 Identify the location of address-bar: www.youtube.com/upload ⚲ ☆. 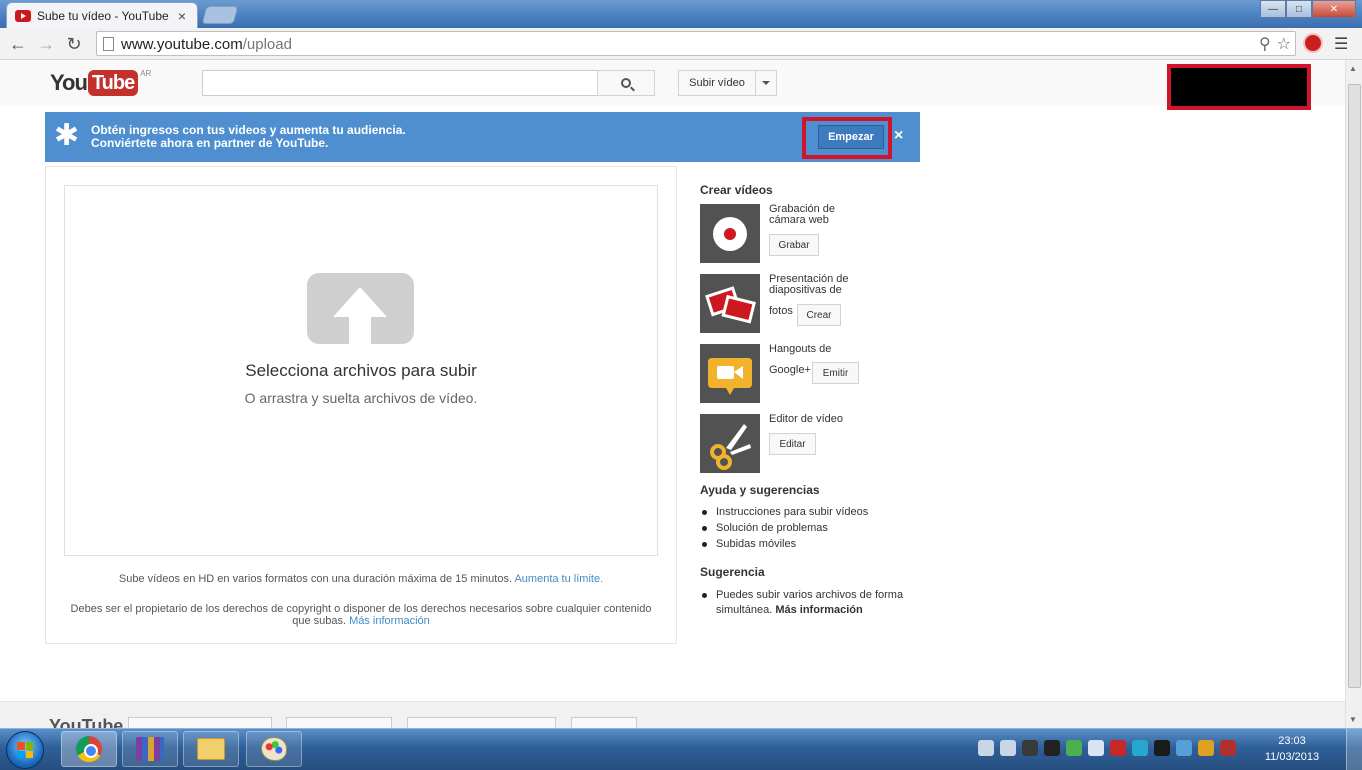
(696, 43).